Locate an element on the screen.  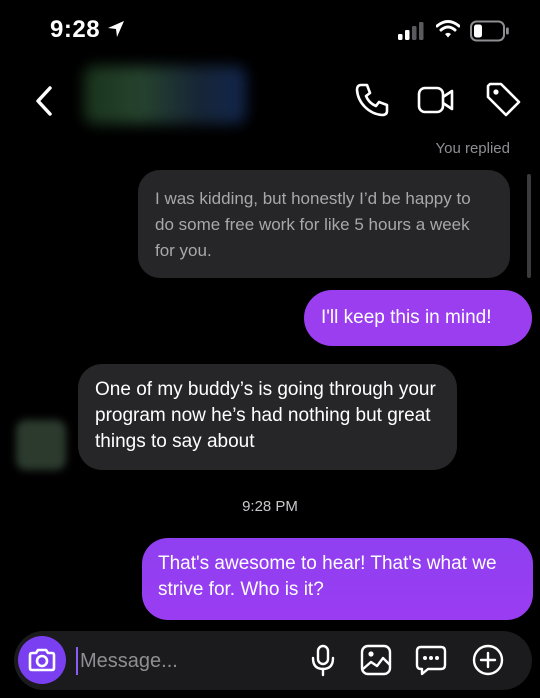
camera-button is located at coordinates (42, 660).